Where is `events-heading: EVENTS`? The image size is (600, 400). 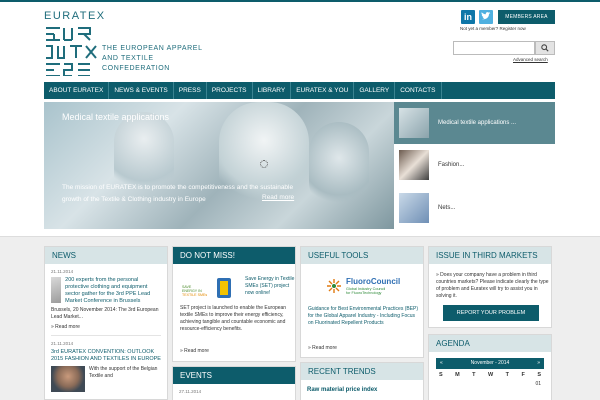 events-heading: EVENTS is located at coordinates (234, 375).